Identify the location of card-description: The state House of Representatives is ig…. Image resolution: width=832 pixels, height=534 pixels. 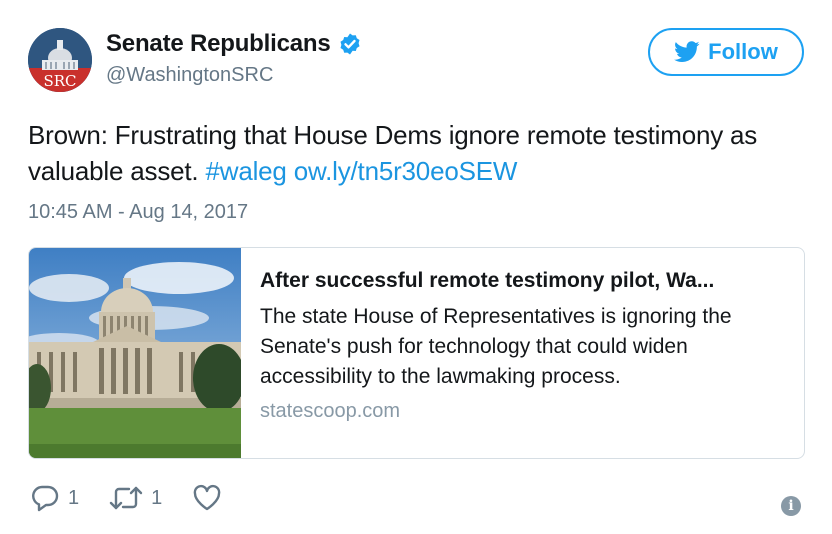
(496, 346).